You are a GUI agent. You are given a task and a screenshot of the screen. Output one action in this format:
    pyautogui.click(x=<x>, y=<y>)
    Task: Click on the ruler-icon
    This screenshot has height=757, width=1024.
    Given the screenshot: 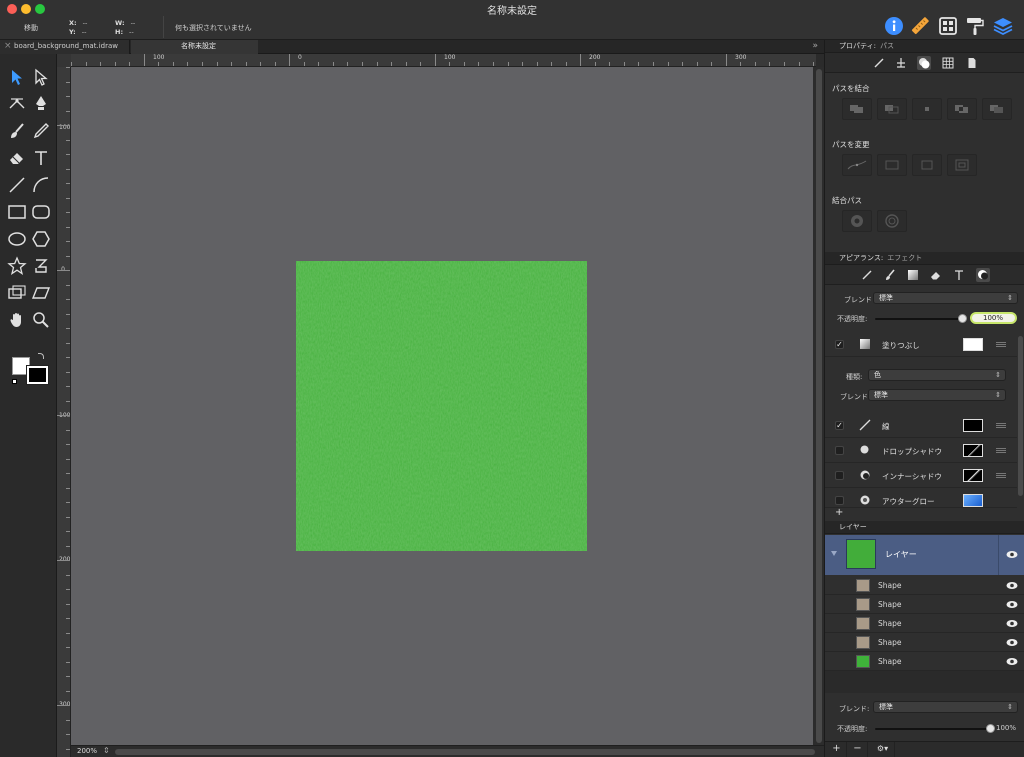 What is the action you would take?
    pyautogui.click(x=920, y=26)
    